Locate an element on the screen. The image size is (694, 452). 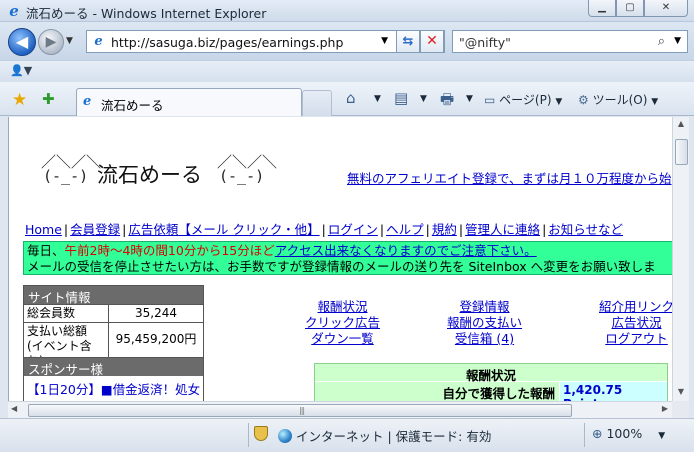
status-security-icon is located at coordinates (261, 434).